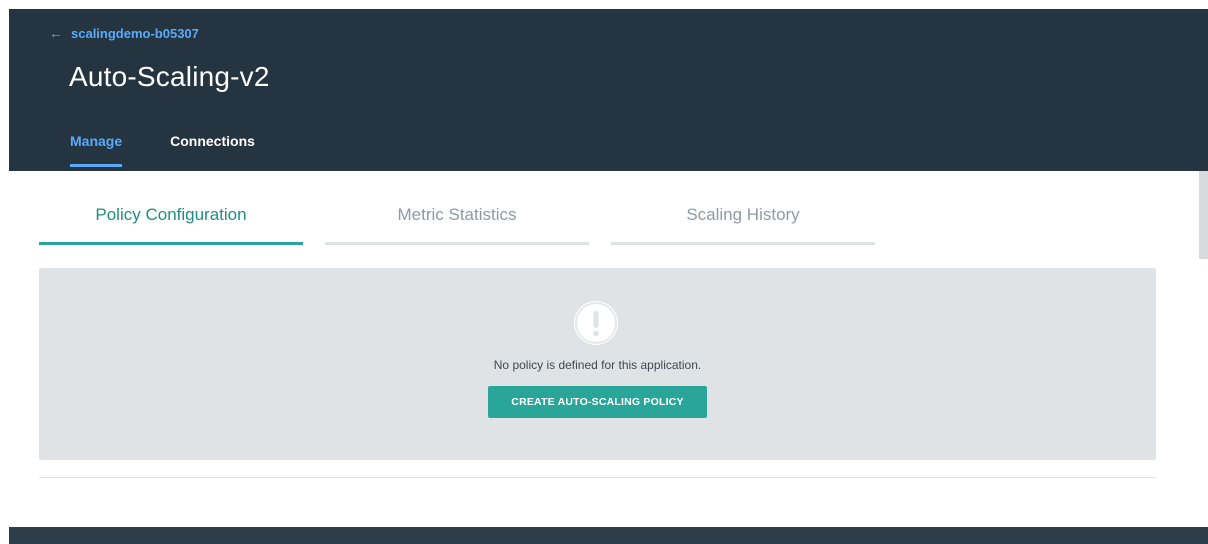  I want to click on back-arrow-icon: ←, so click(56, 33).